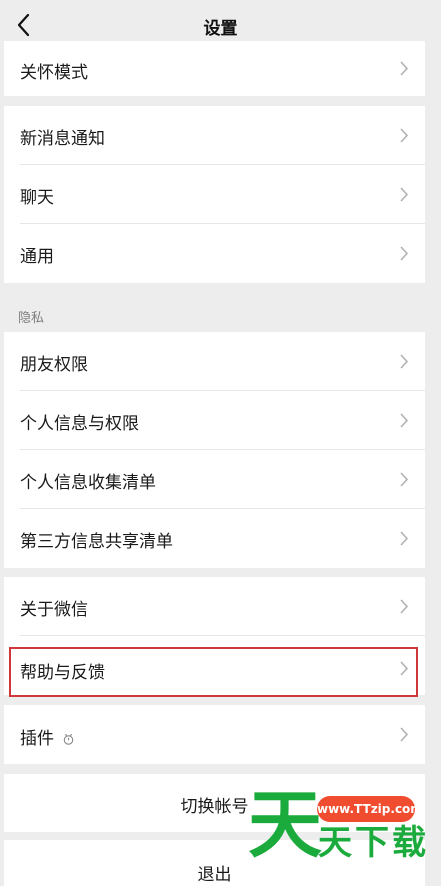  What do you see at coordinates (214, 875) in the screenshot?
I see `logout-label: 退出` at bounding box center [214, 875].